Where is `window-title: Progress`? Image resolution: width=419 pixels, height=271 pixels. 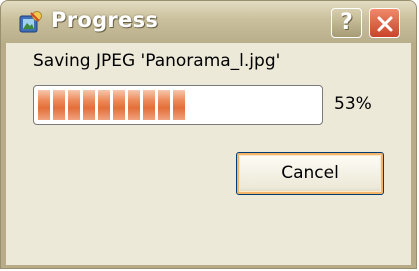
window-title: Progress is located at coordinates (105, 20).